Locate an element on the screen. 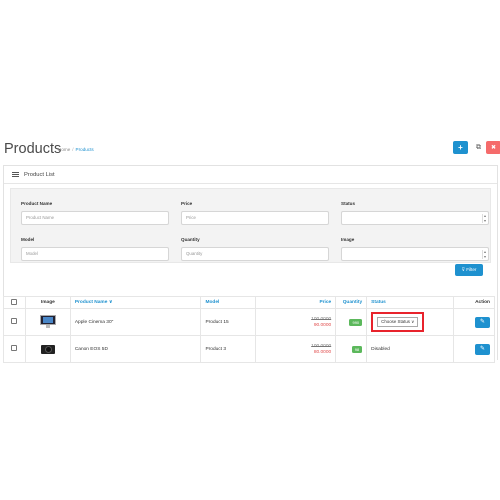  filter-model-input: Model is located at coordinates (95, 254).